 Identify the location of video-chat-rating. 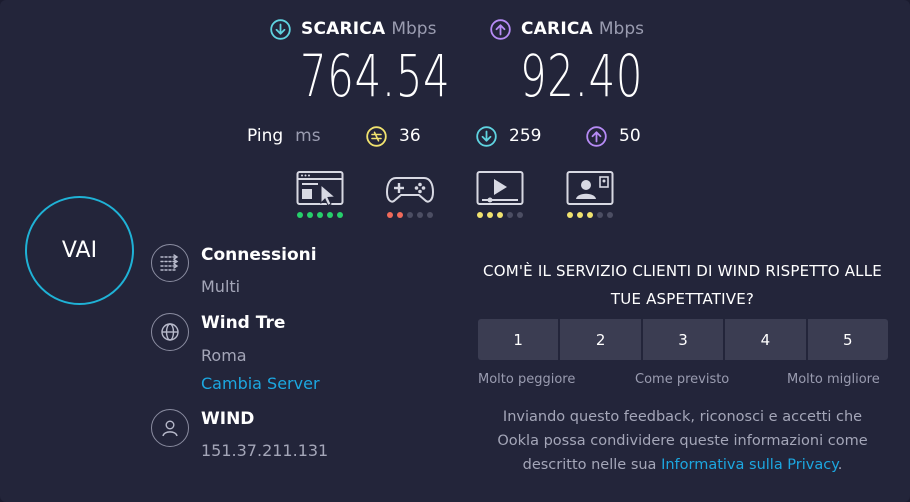
(590, 215).